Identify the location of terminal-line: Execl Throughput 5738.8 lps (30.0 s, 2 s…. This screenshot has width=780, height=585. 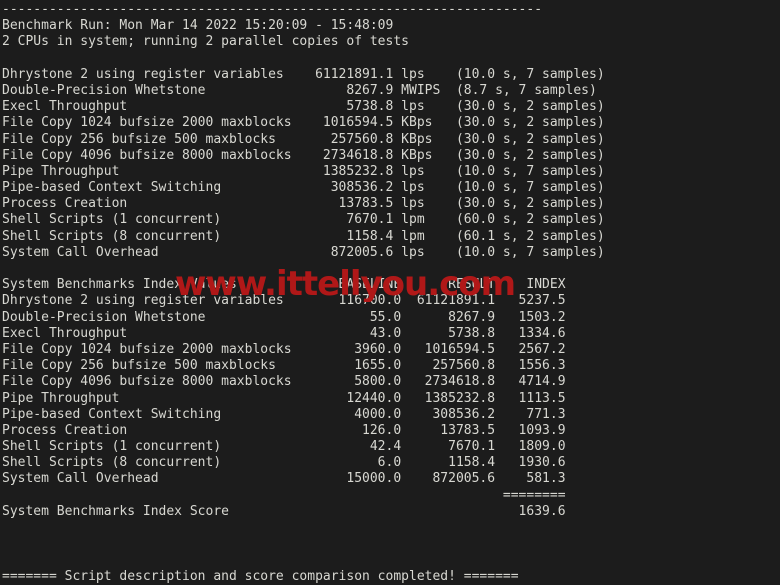
(303, 107).